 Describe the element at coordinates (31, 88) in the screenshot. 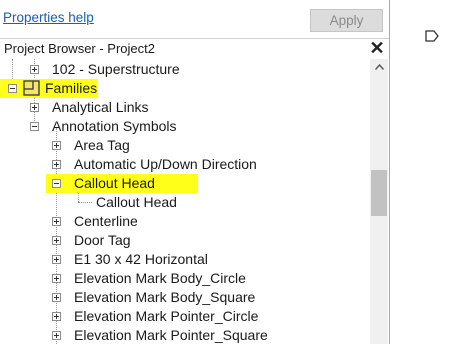

I see `families-folder-icon` at that location.